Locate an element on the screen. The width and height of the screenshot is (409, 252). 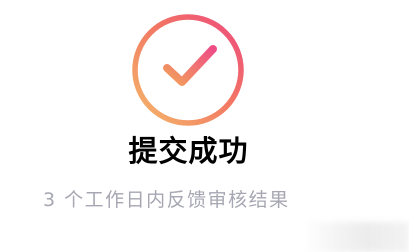
result-subtitle: 3 个工作日内反馈审核结果 is located at coordinates (166, 200).